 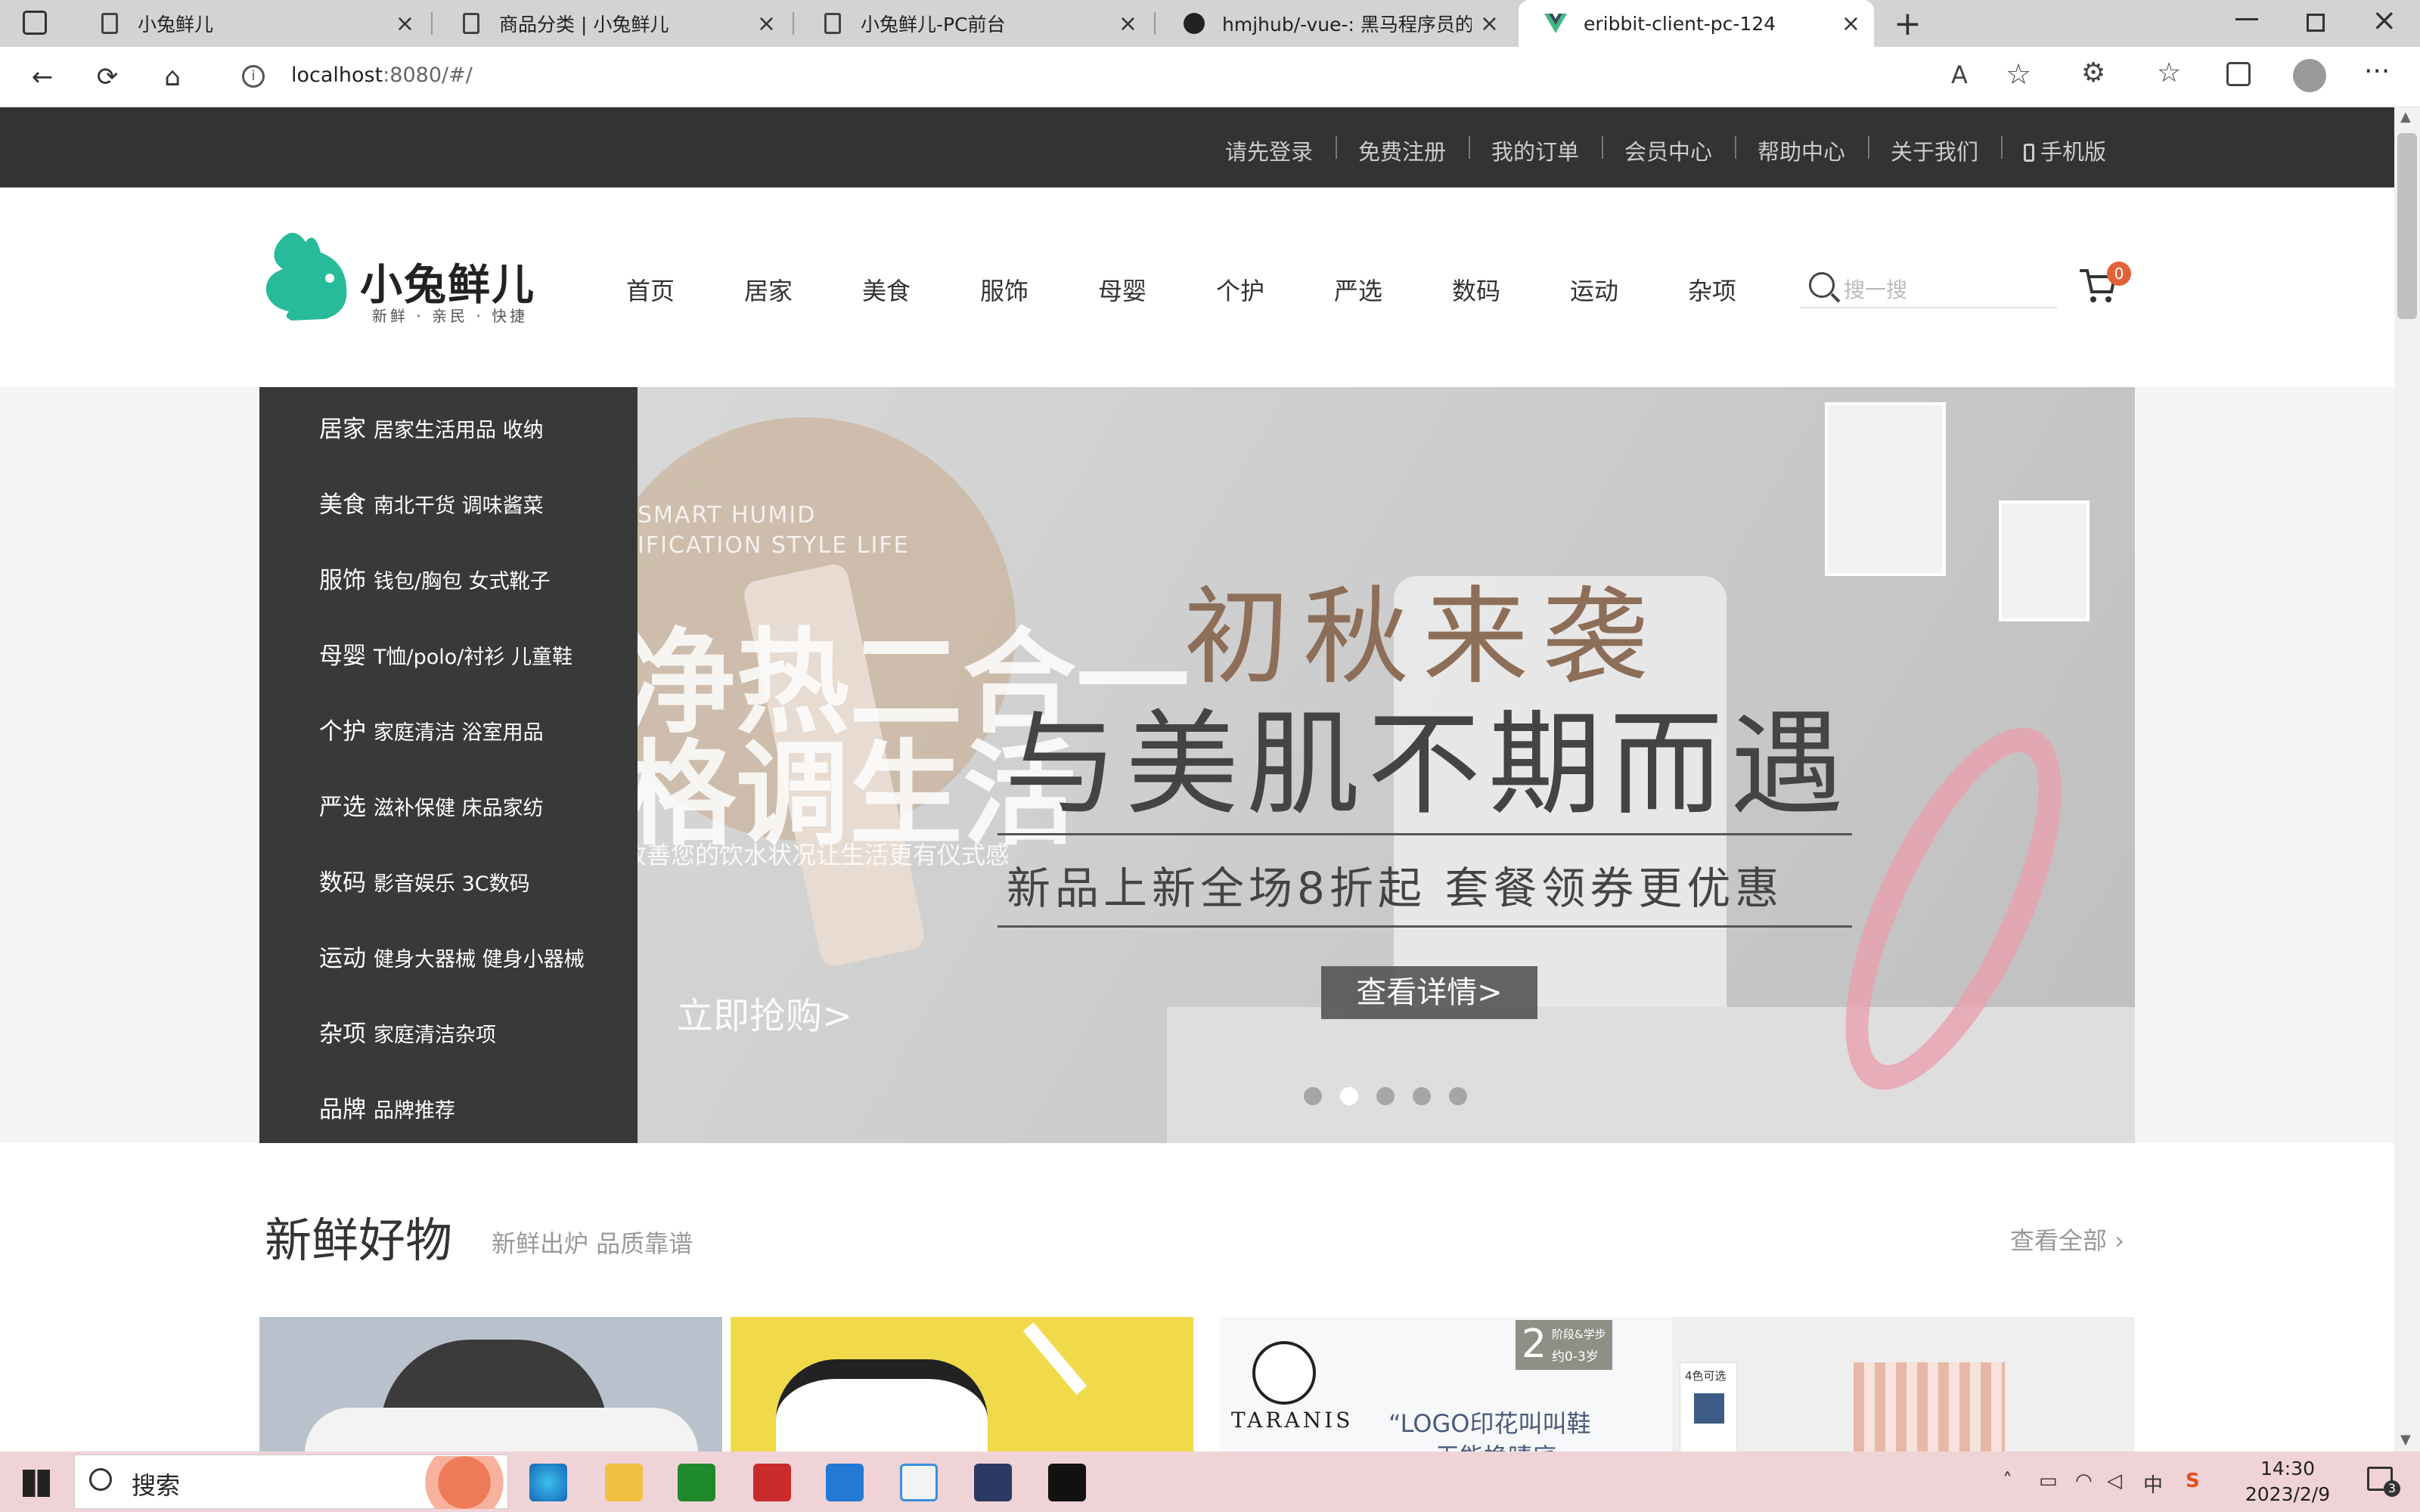 I want to click on main-nav-link: 数码, so click(x=1476, y=289).